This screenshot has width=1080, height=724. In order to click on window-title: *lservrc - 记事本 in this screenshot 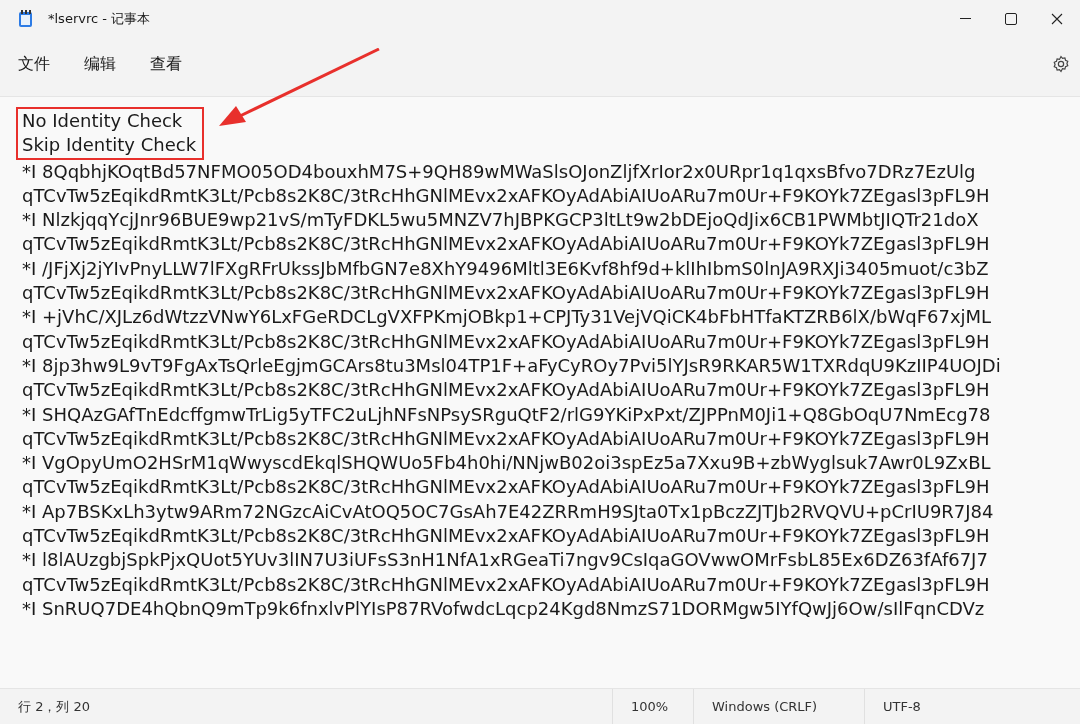, I will do `click(99, 19)`.